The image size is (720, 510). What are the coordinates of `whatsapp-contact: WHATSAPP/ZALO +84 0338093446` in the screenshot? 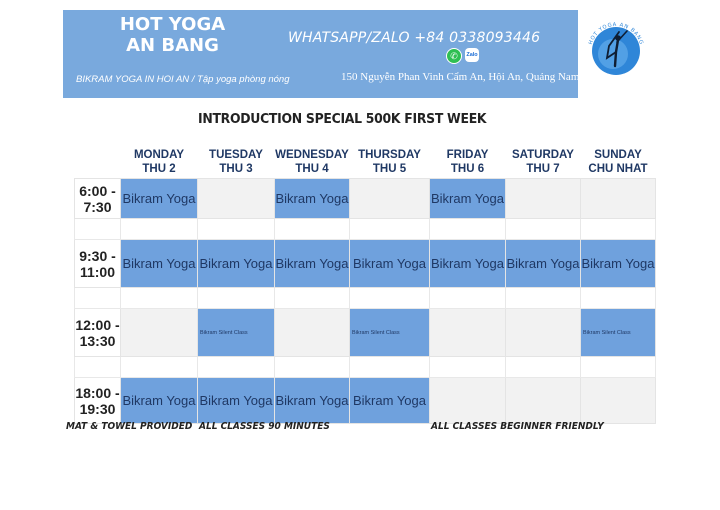 It's located at (414, 38).